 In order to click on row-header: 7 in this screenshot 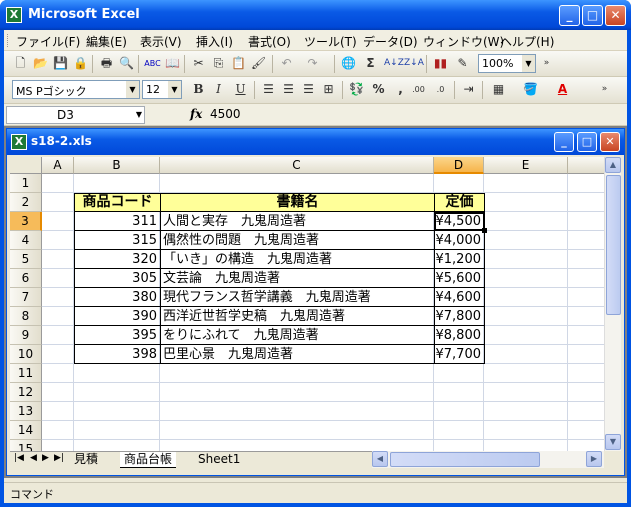, I will do `click(26, 297)`.